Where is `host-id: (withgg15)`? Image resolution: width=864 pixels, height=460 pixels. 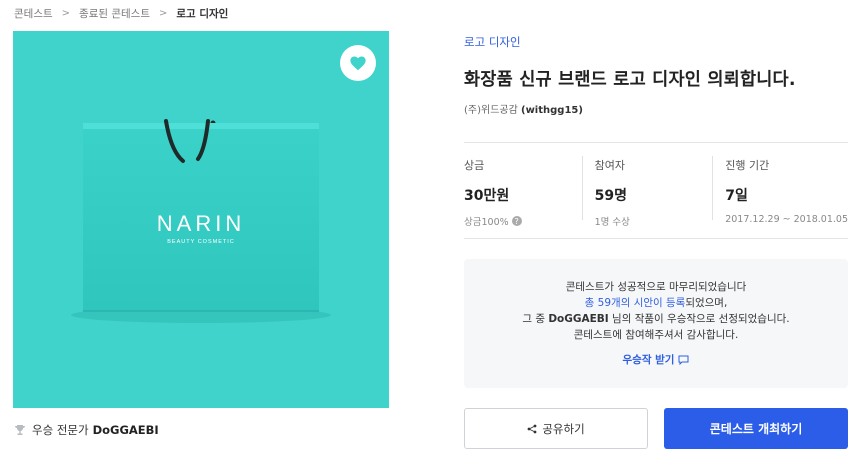 host-id: (withgg15) is located at coordinates (552, 110).